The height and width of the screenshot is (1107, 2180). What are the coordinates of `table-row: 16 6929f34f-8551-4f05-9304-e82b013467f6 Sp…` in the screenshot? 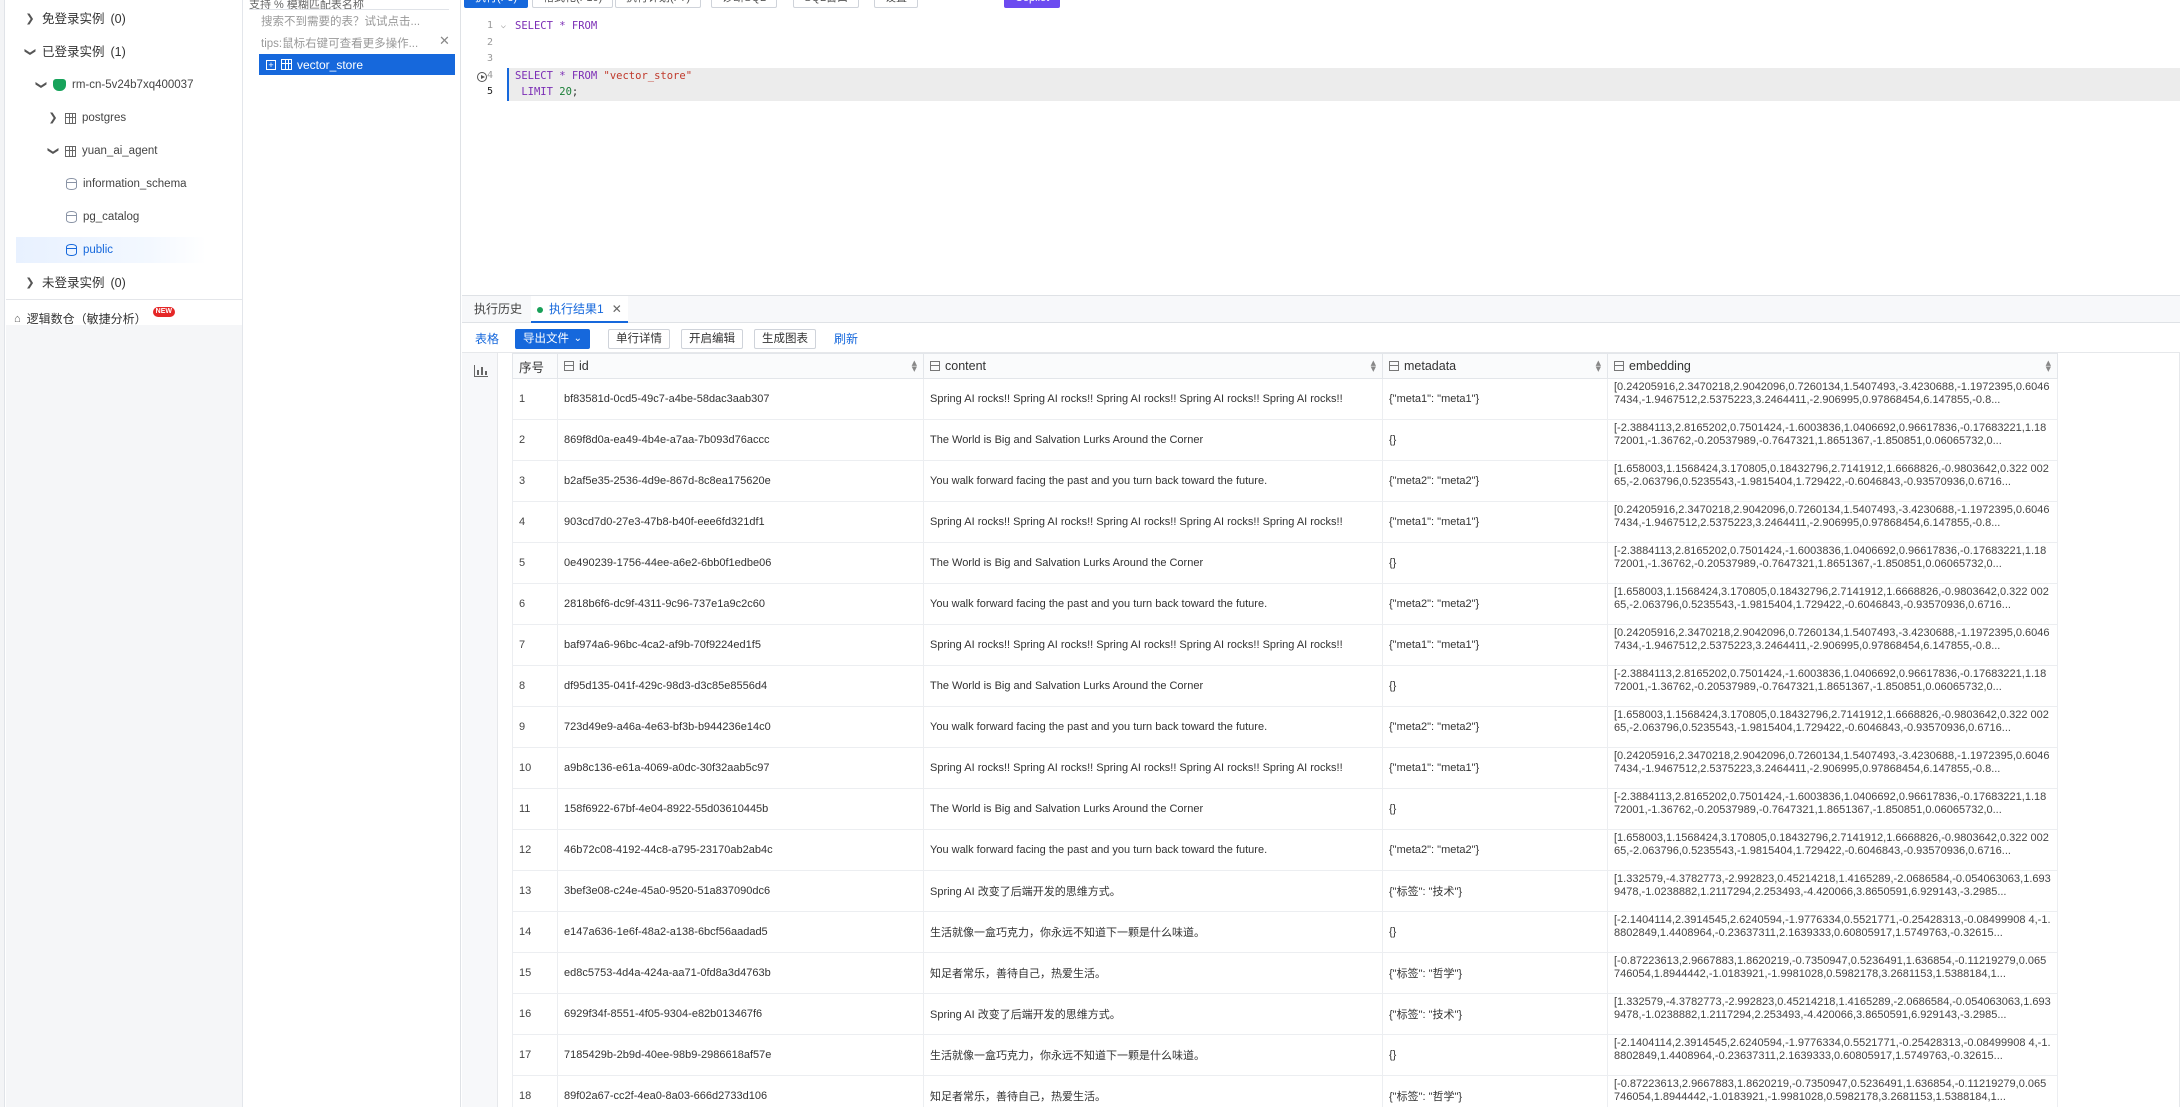 It's located at (1285, 1014).